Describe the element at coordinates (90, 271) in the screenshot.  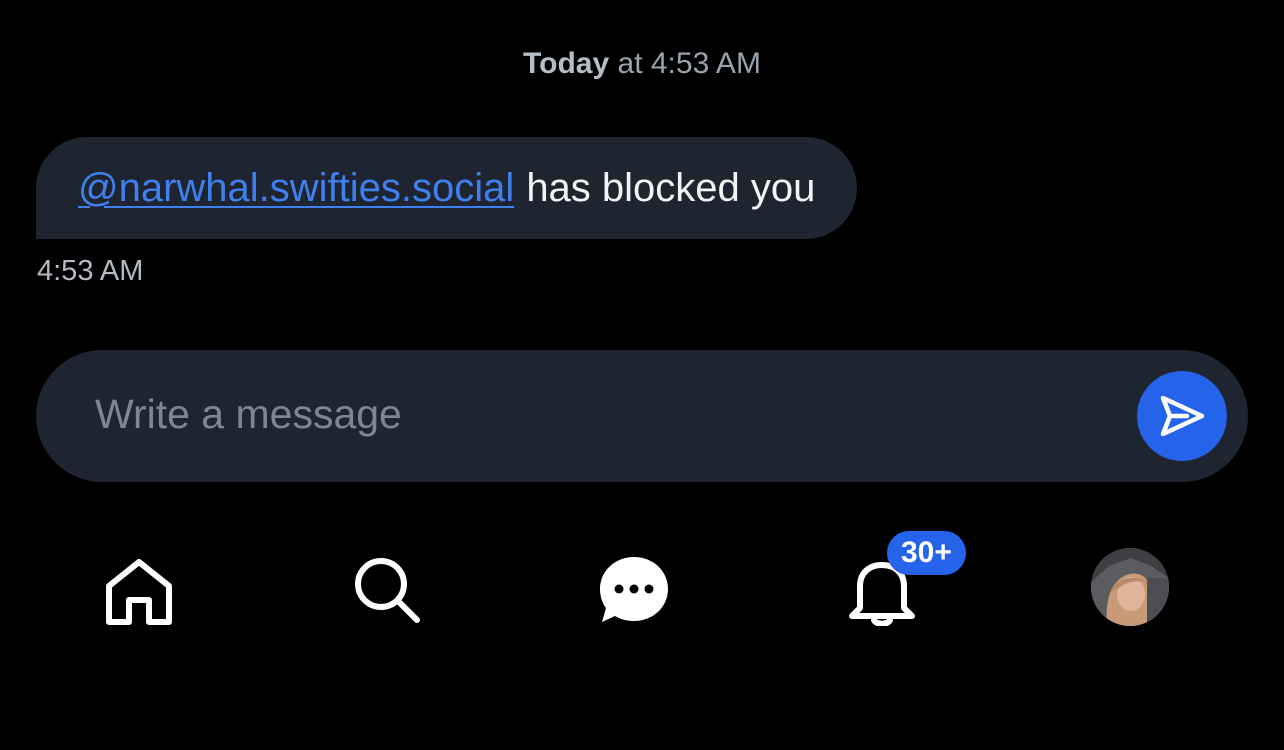
I see `message-timestamp: 4:53 AM` at that location.